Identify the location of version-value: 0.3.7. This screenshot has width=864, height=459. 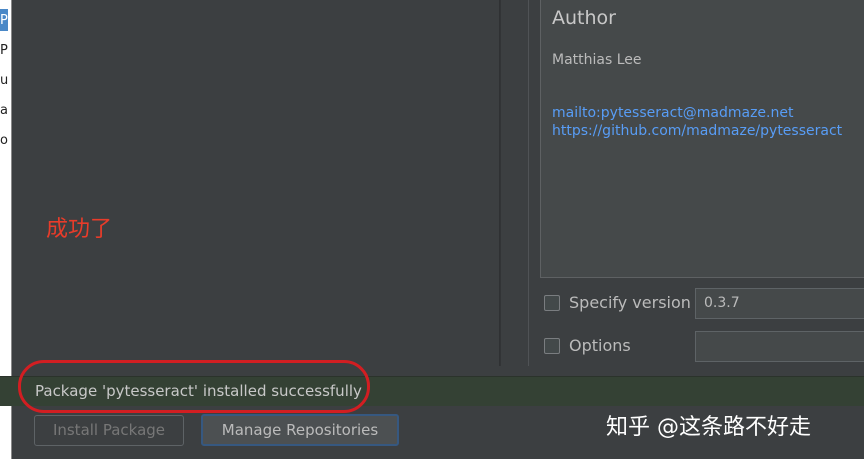
(722, 303).